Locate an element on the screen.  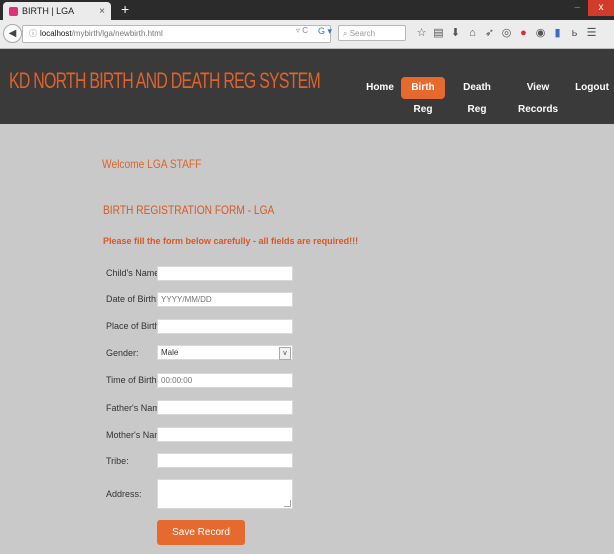
search-icon: ⌕ is located at coordinates (346, 33).